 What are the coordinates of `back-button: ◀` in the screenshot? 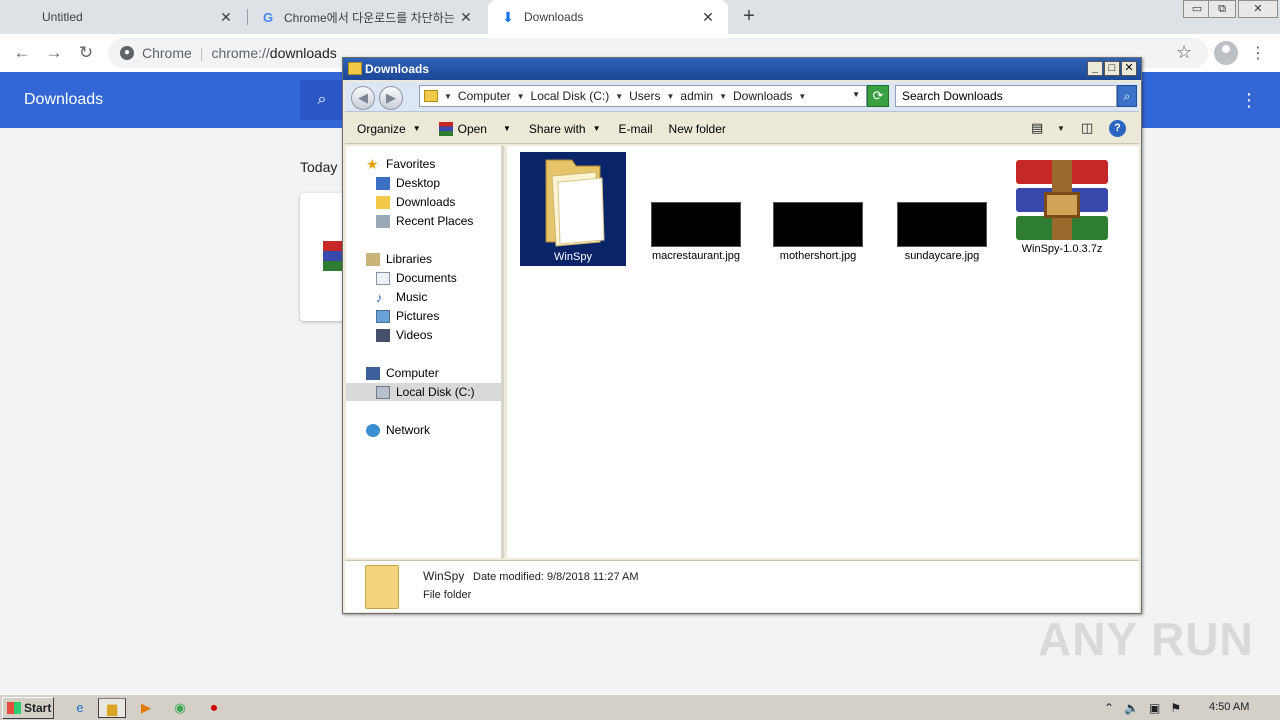 It's located at (363, 98).